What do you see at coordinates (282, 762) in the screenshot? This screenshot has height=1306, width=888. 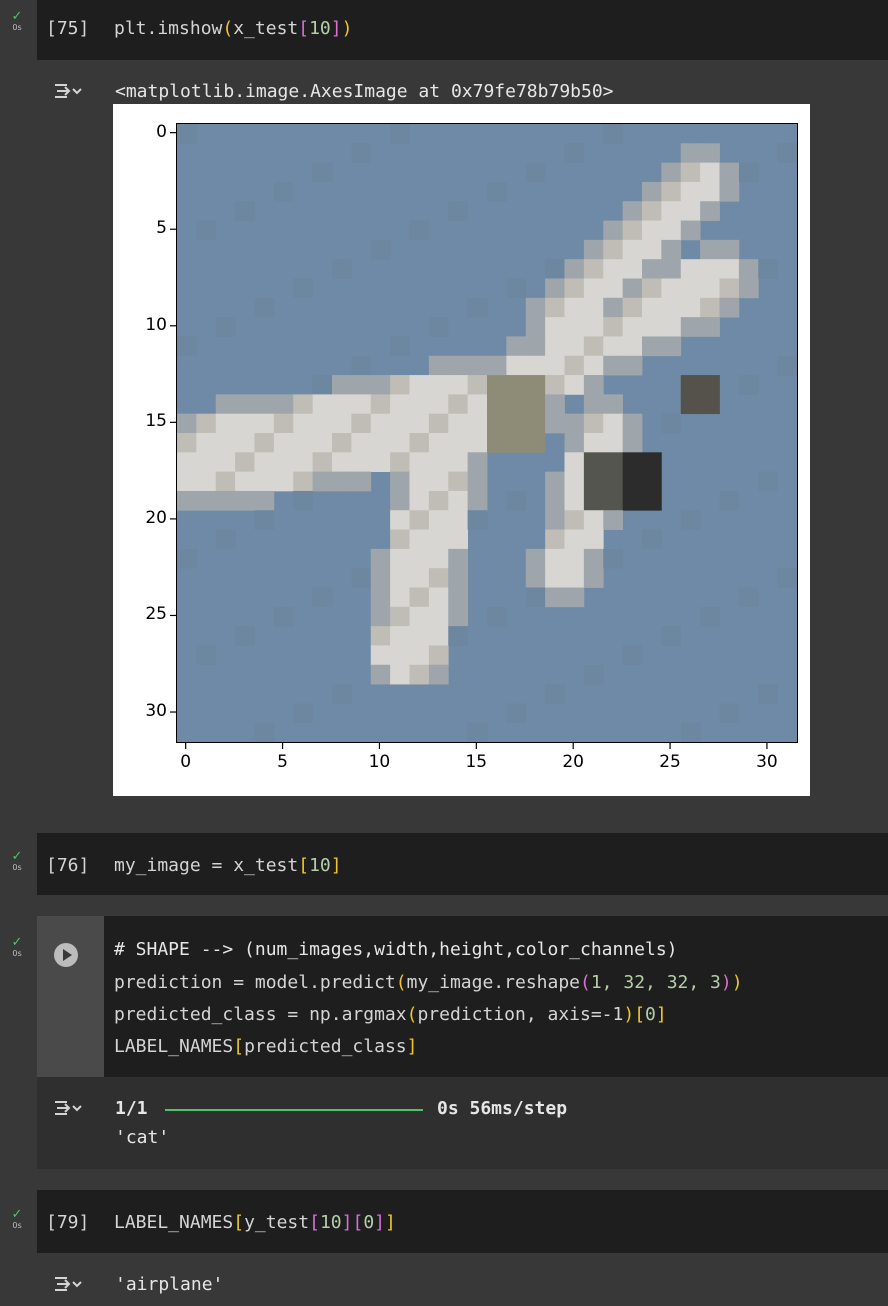 I see `x-tick-label: 5` at bounding box center [282, 762].